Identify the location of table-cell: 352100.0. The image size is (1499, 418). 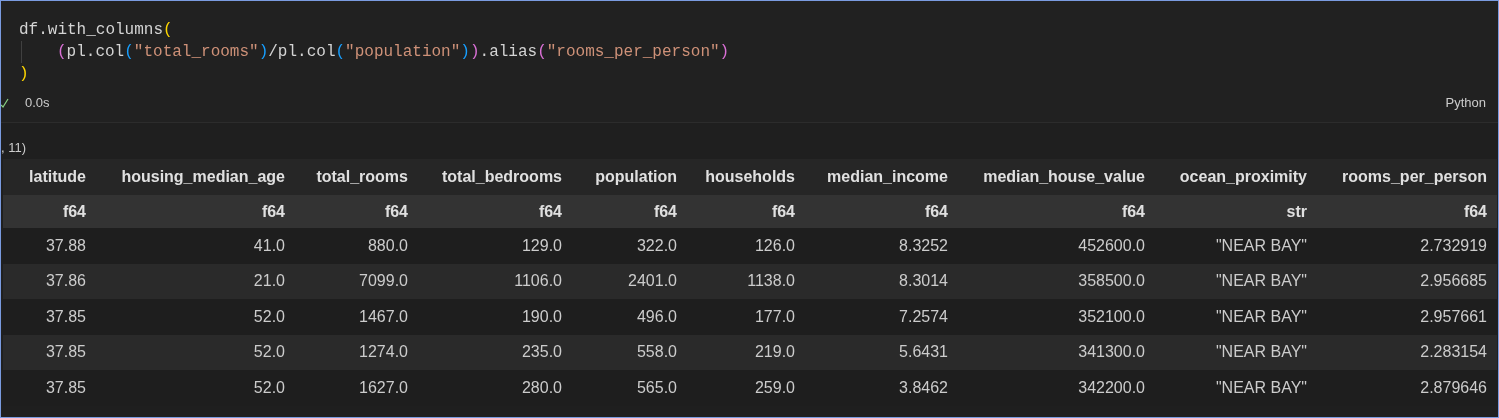
(1111, 316).